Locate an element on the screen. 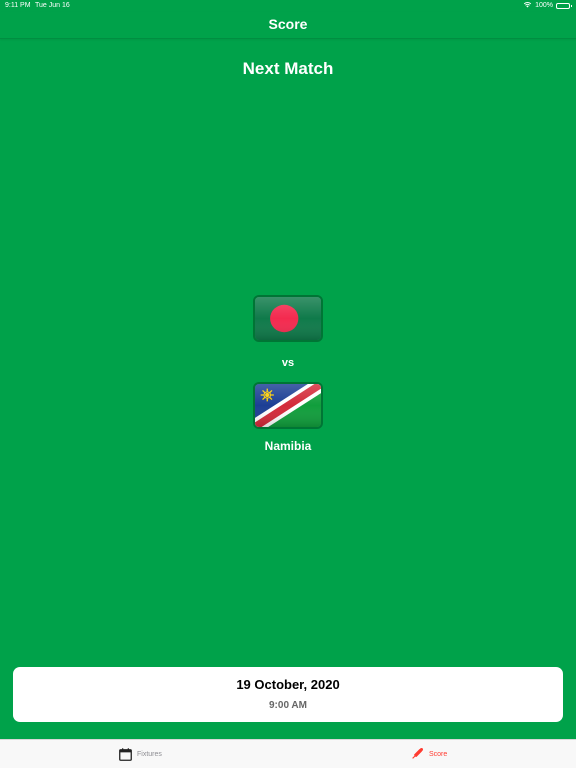 The width and height of the screenshot is (576, 768). tab-fixtures-label: Fixtures is located at coordinates (149, 754).